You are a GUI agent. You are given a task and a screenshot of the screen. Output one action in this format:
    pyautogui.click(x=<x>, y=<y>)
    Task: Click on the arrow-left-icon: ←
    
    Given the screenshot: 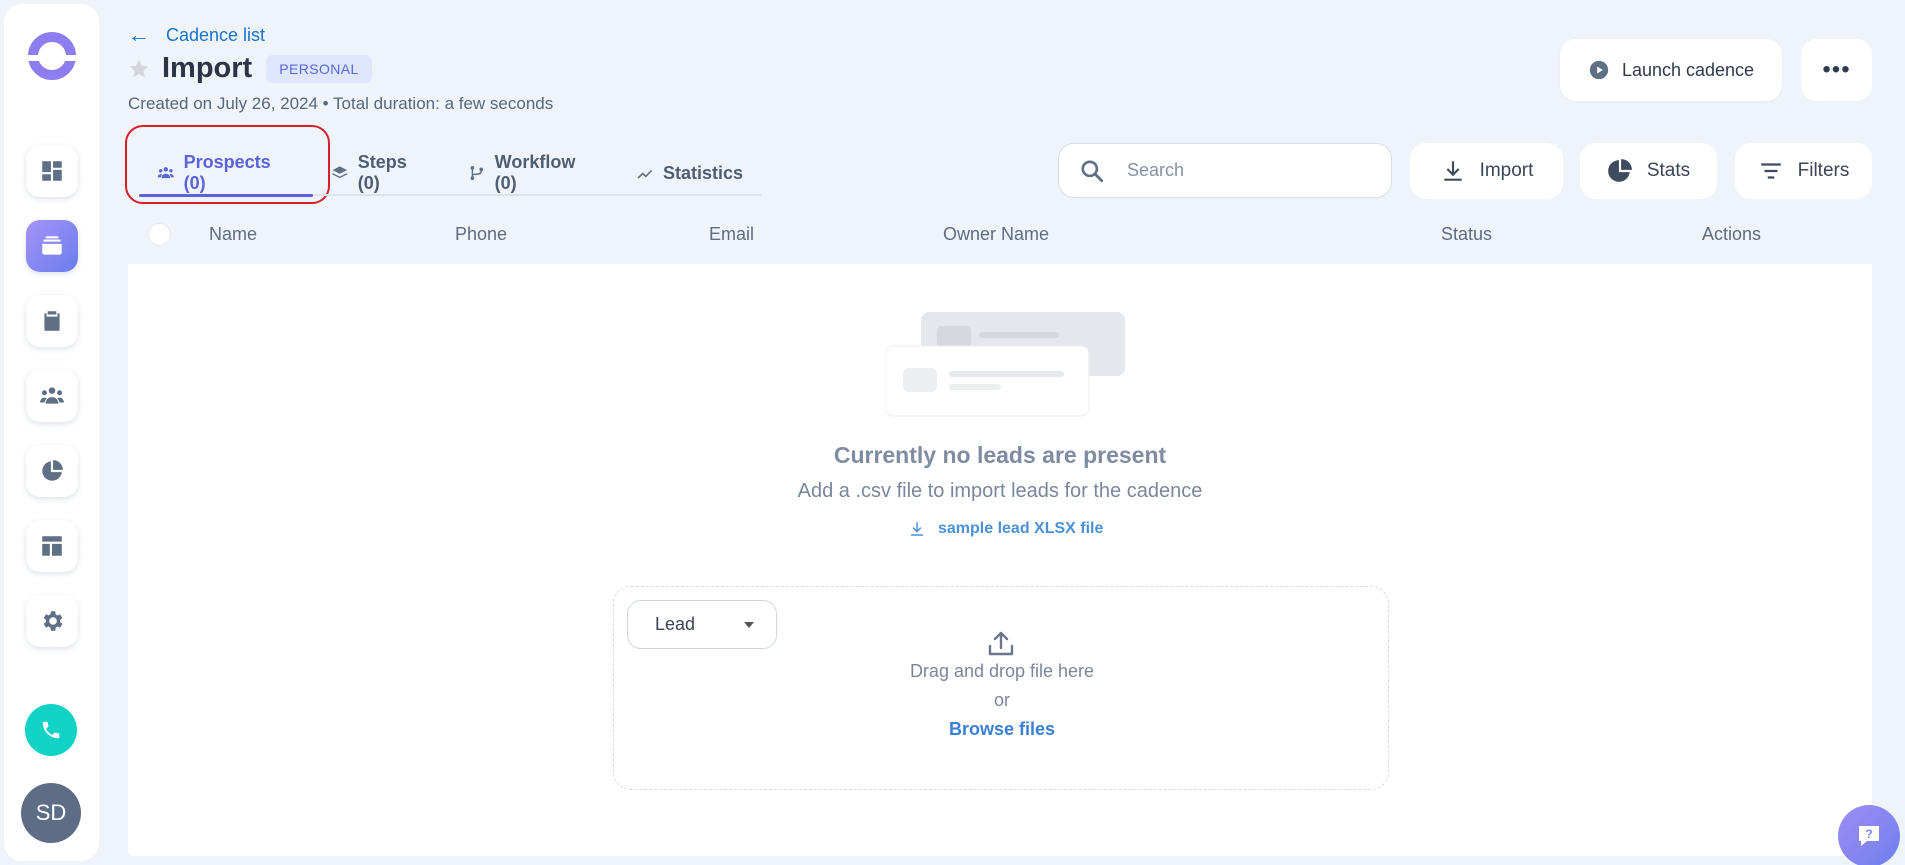 What is the action you would take?
    pyautogui.click(x=139, y=34)
    